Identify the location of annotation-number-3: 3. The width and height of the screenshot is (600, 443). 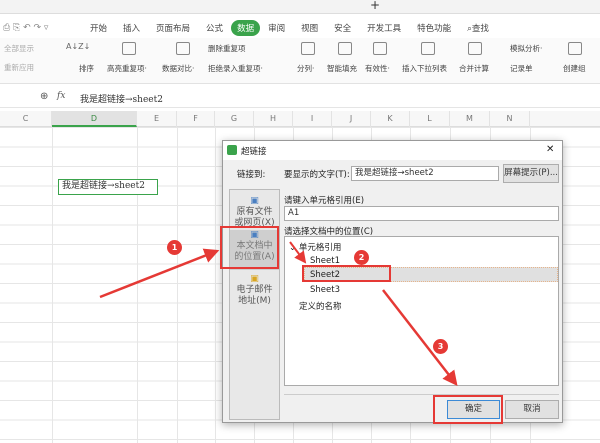
(440, 346).